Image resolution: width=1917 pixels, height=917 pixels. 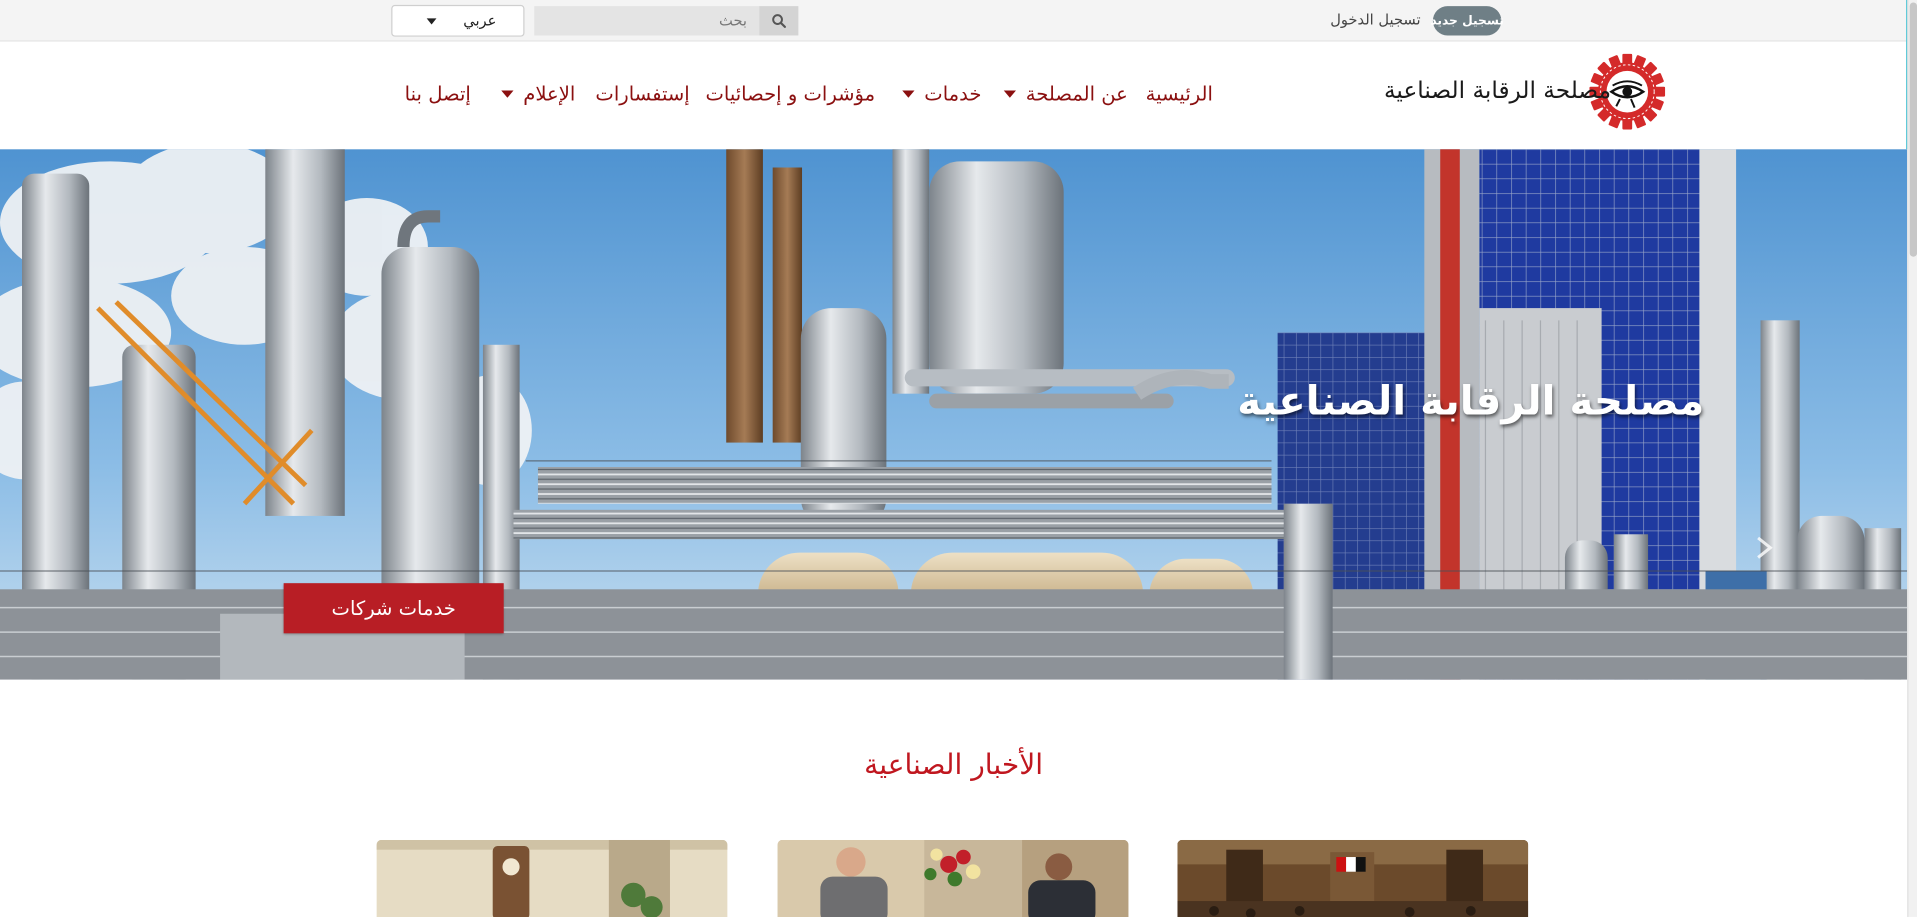 I want to click on nav-item-services: خدمات, so click(x=941, y=93).